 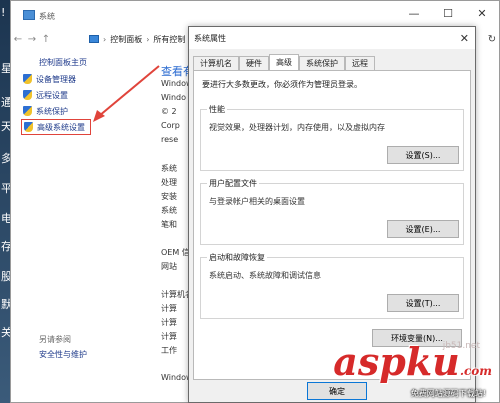 I want to click on close-icon: ✕, so click(x=464, y=38).